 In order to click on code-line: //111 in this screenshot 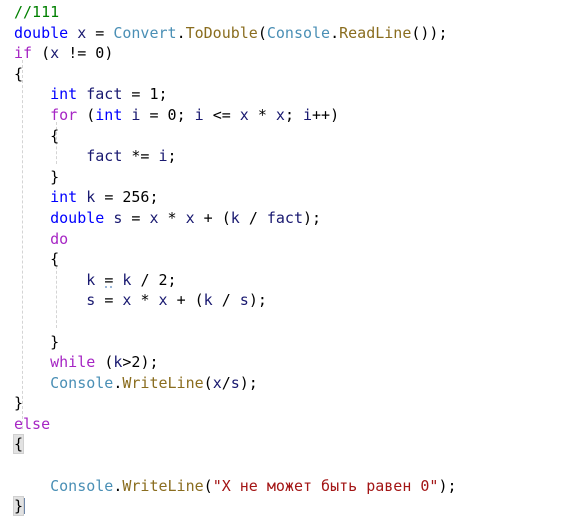, I will do `click(281, 12)`.